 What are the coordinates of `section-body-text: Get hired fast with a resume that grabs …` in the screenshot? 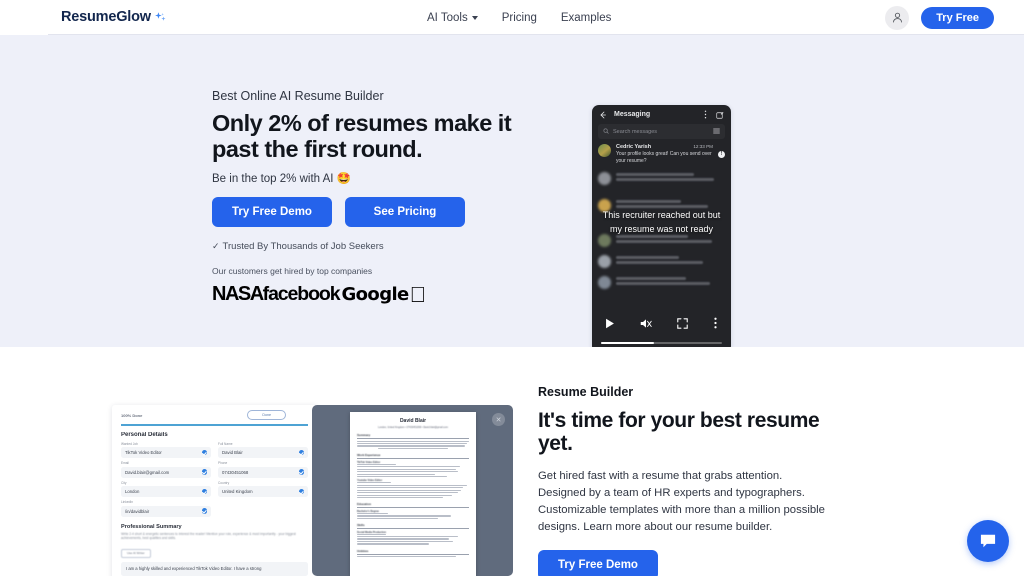 It's located at (681, 501).